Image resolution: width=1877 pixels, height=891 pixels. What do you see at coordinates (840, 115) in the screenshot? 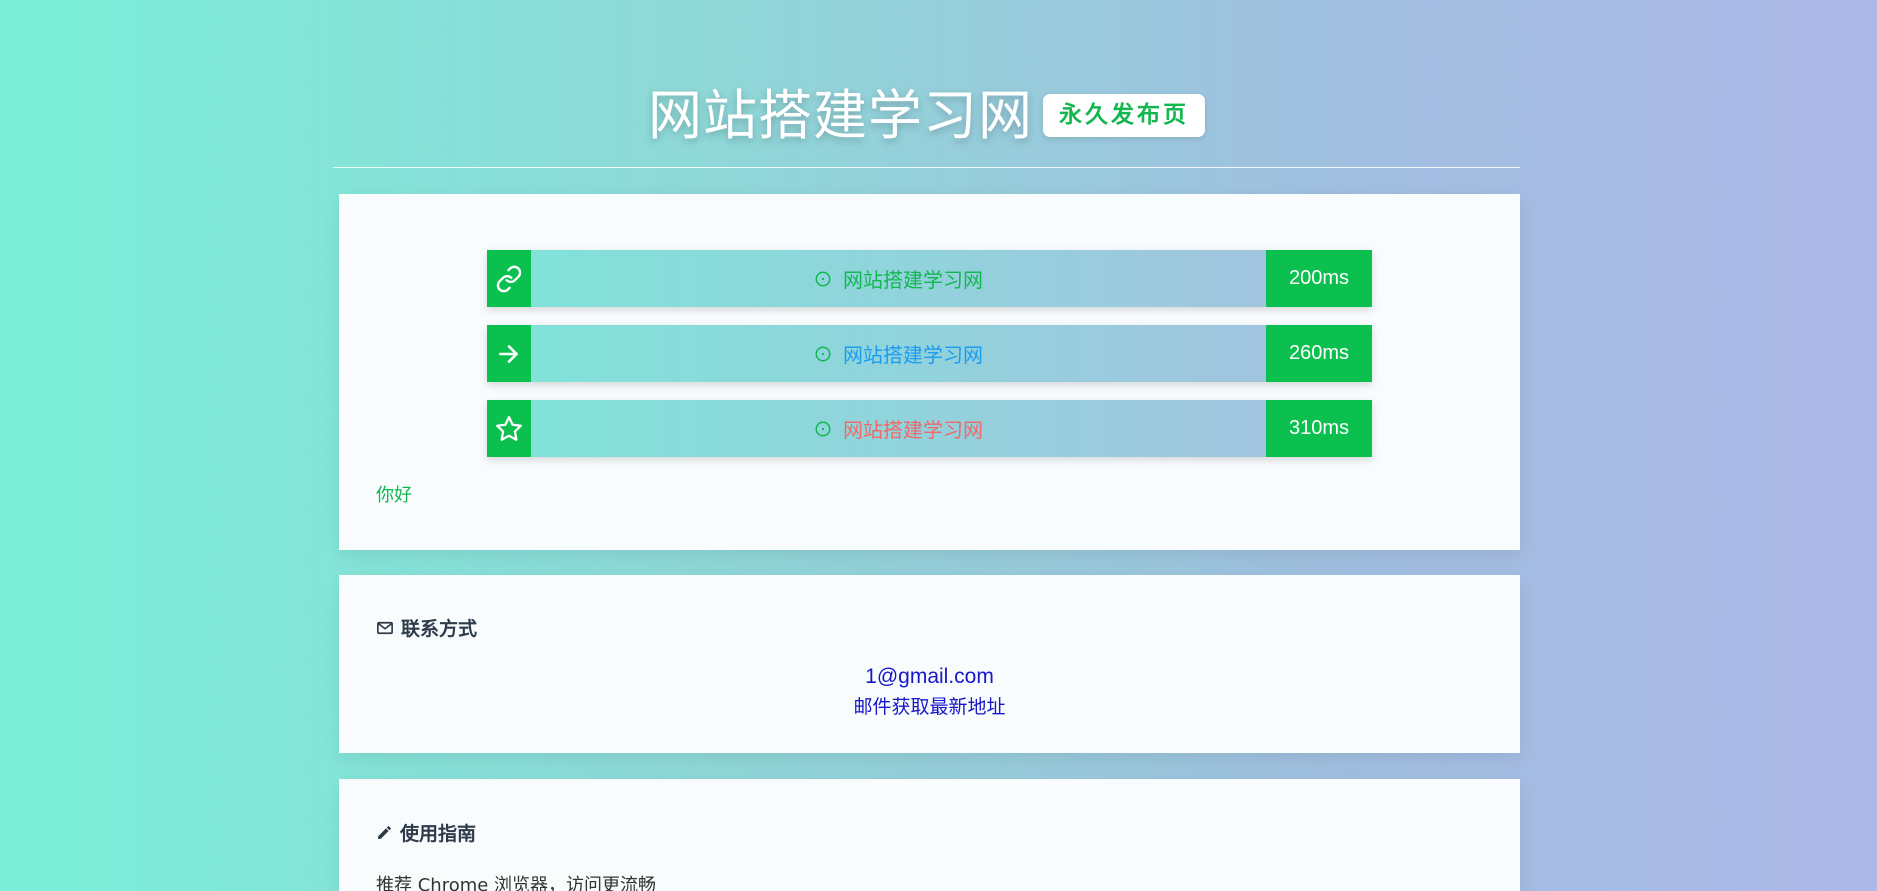
I see `site-title: 网站搭建学习网` at bounding box center [840, 115].